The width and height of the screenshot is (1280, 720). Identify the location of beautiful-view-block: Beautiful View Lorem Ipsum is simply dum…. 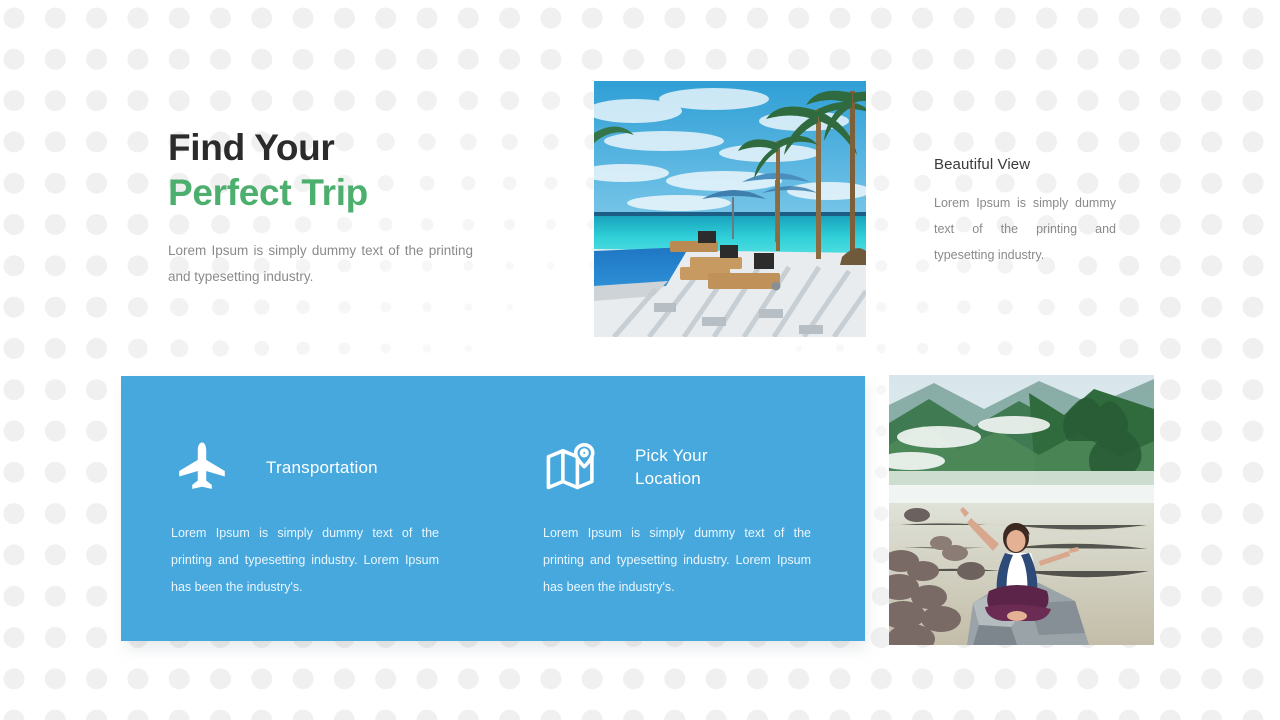
(1025, 212).